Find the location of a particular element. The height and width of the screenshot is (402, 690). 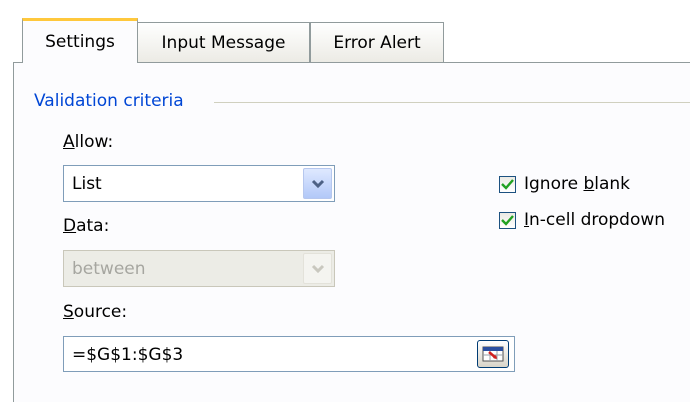

data-dropdown: between is located at coordinates (199, 268).